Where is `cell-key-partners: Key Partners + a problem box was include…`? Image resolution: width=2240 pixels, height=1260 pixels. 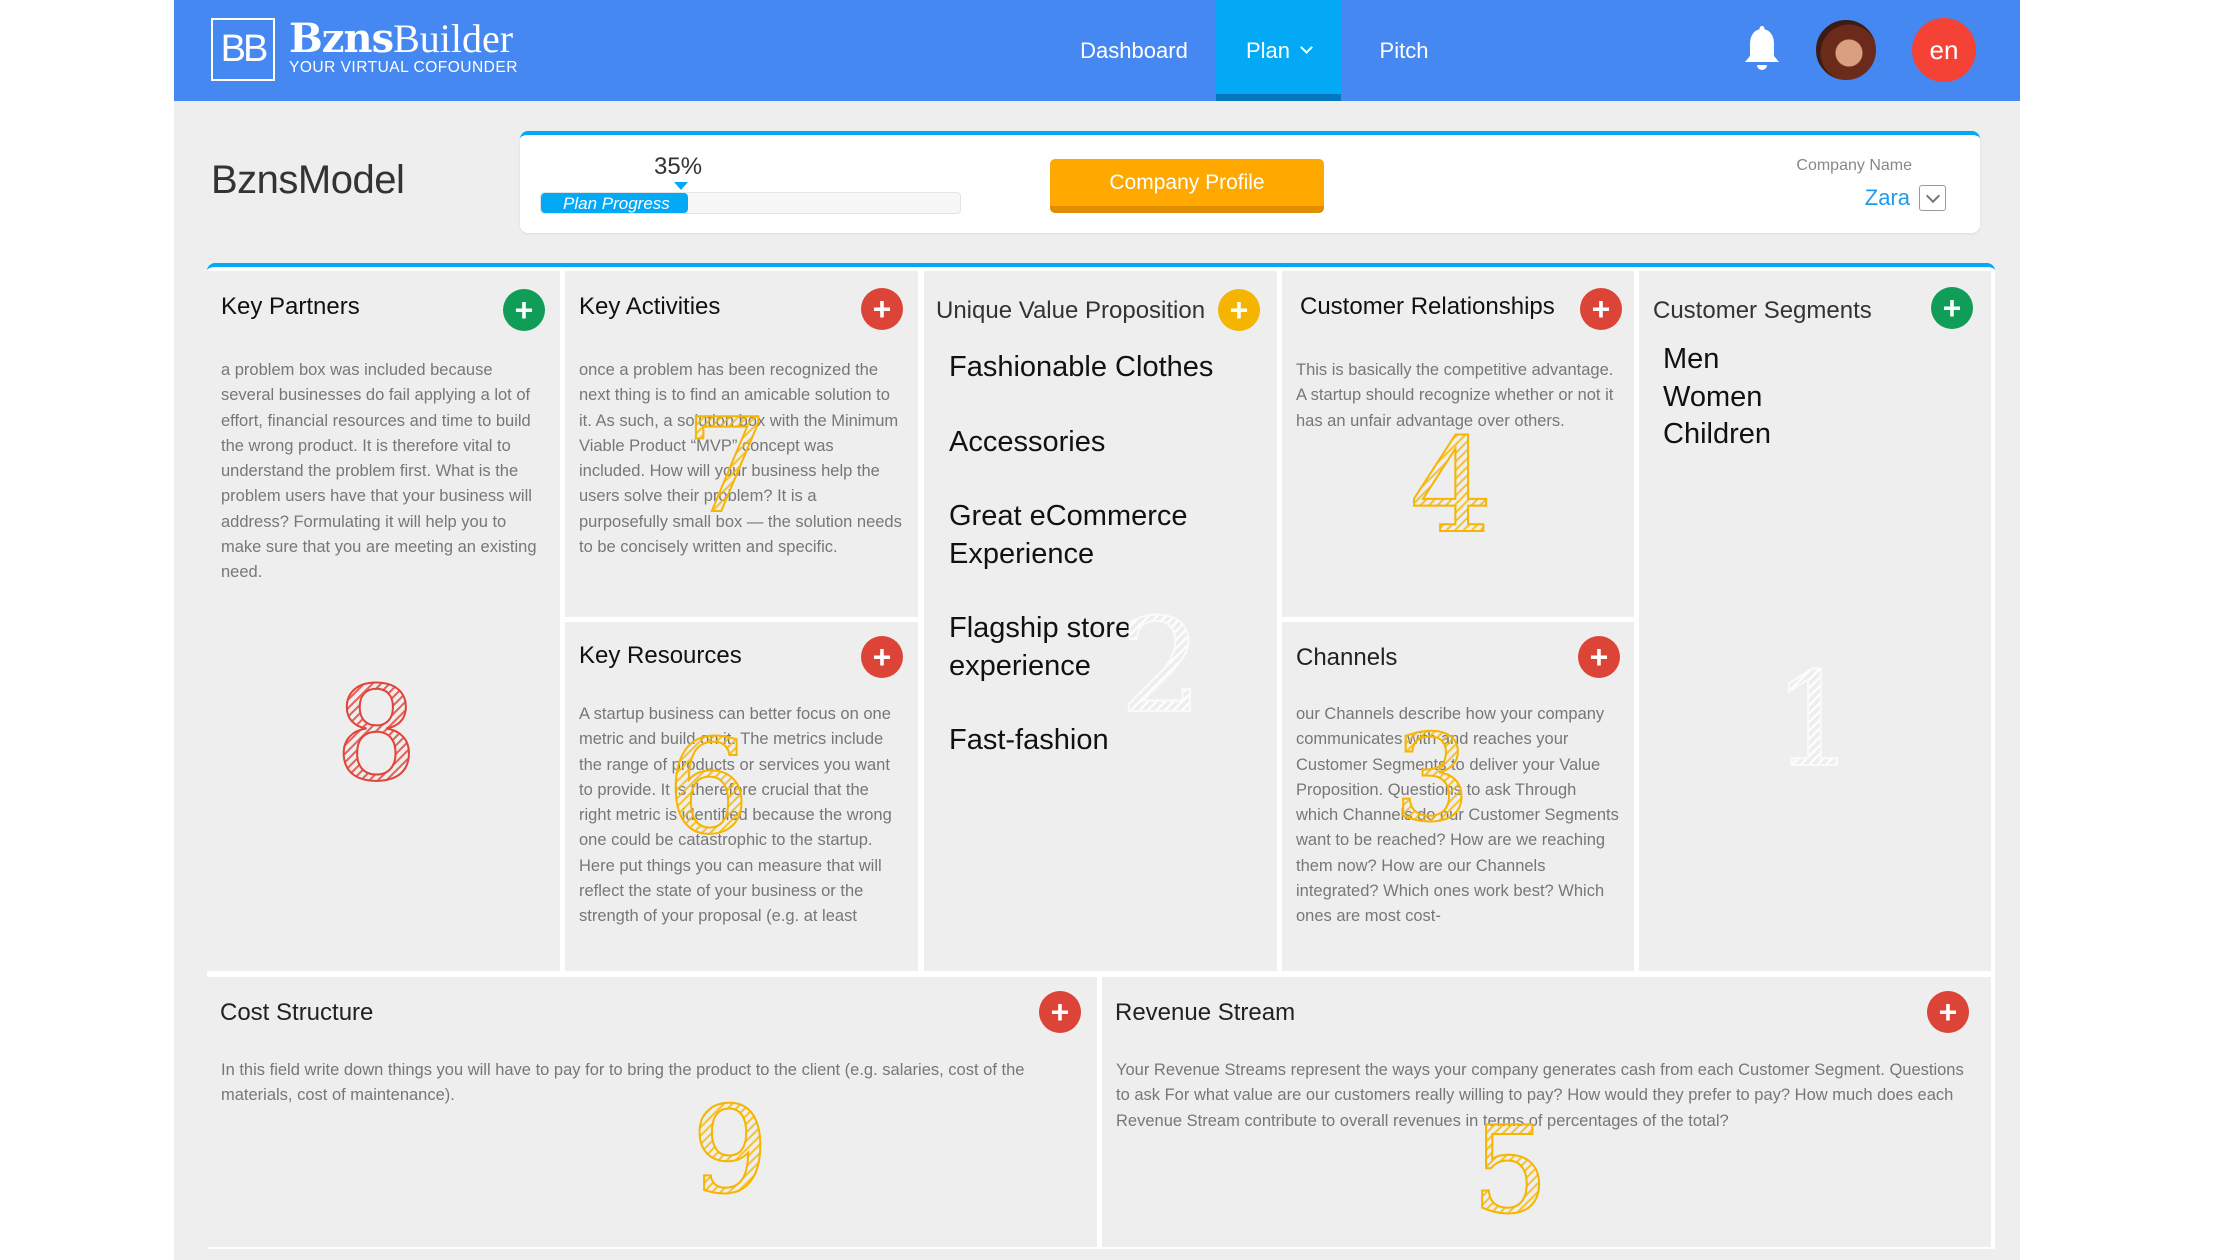 cell-key-partners: Key Partners + a problem box was include… is located at coordinates (383, 621).